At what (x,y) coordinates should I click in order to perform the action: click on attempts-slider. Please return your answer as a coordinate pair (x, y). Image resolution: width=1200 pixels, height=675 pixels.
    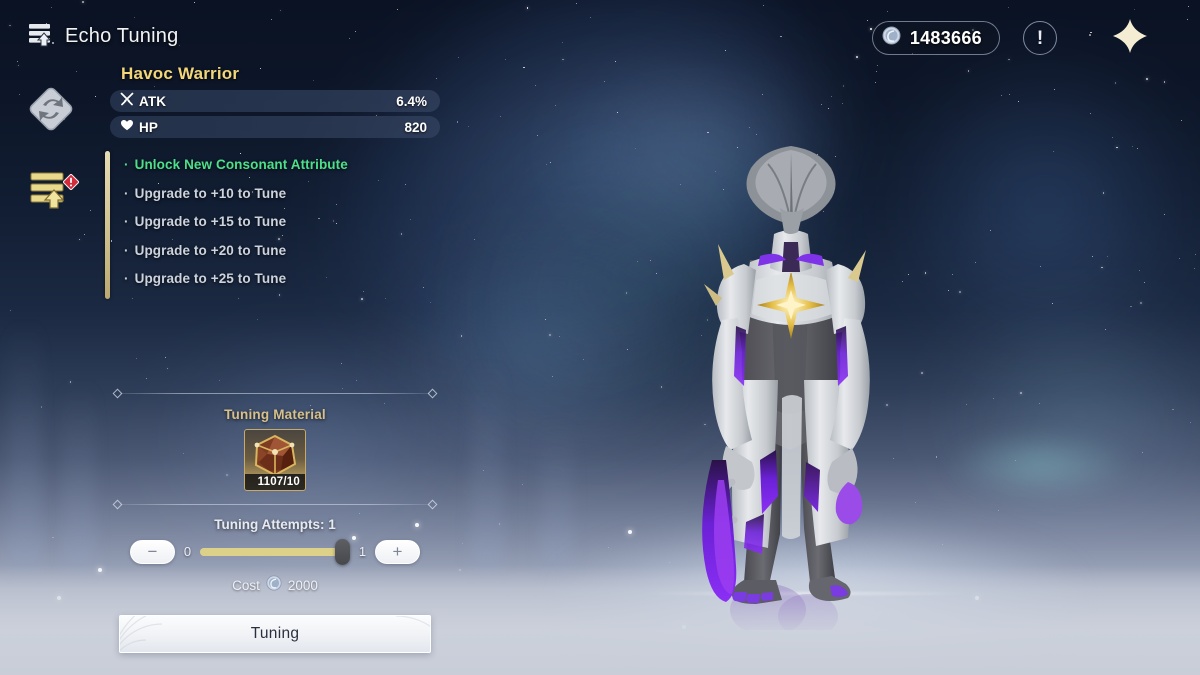
    Looking at the image, I should click on (275, 551).